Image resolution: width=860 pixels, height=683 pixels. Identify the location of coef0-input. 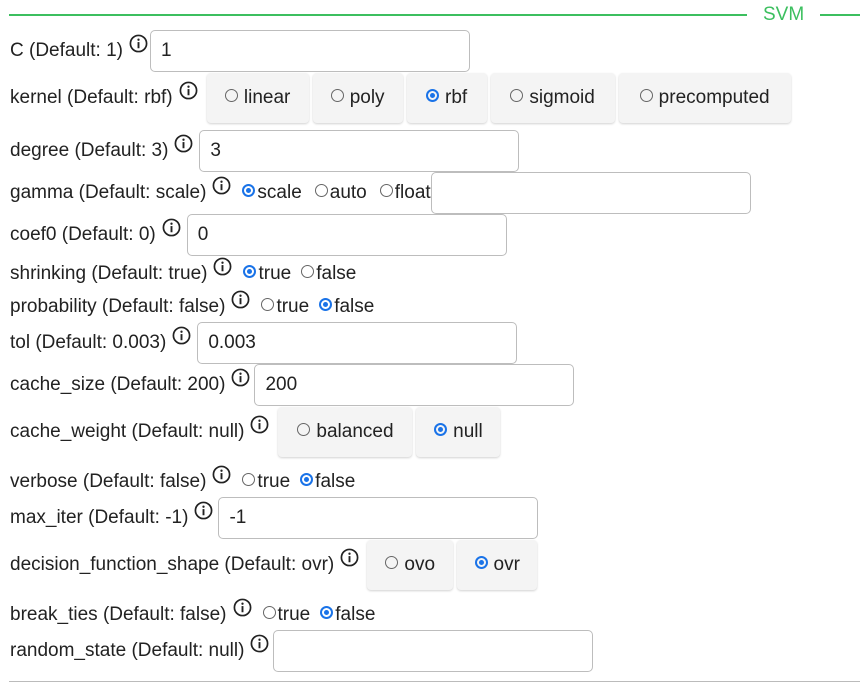
(346, 235).